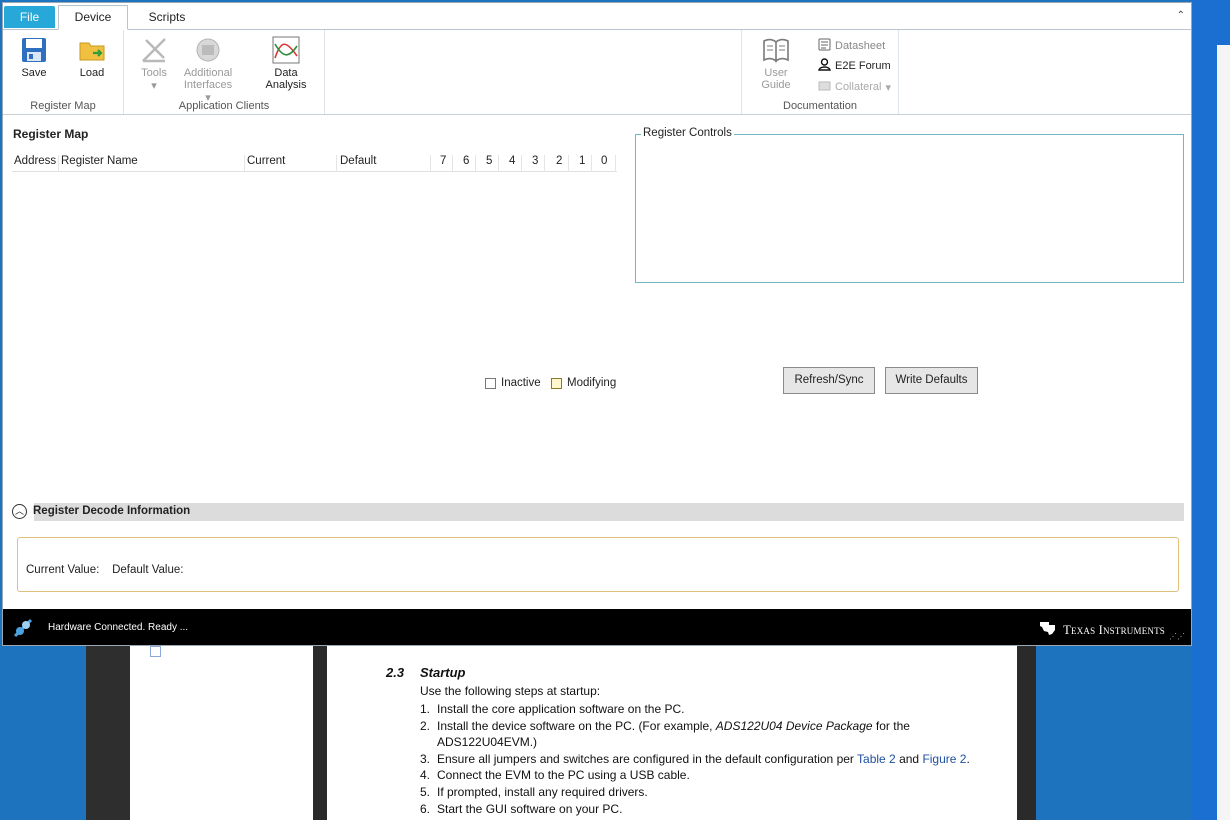  I want to click on column-header: 3, so click(538, 163).